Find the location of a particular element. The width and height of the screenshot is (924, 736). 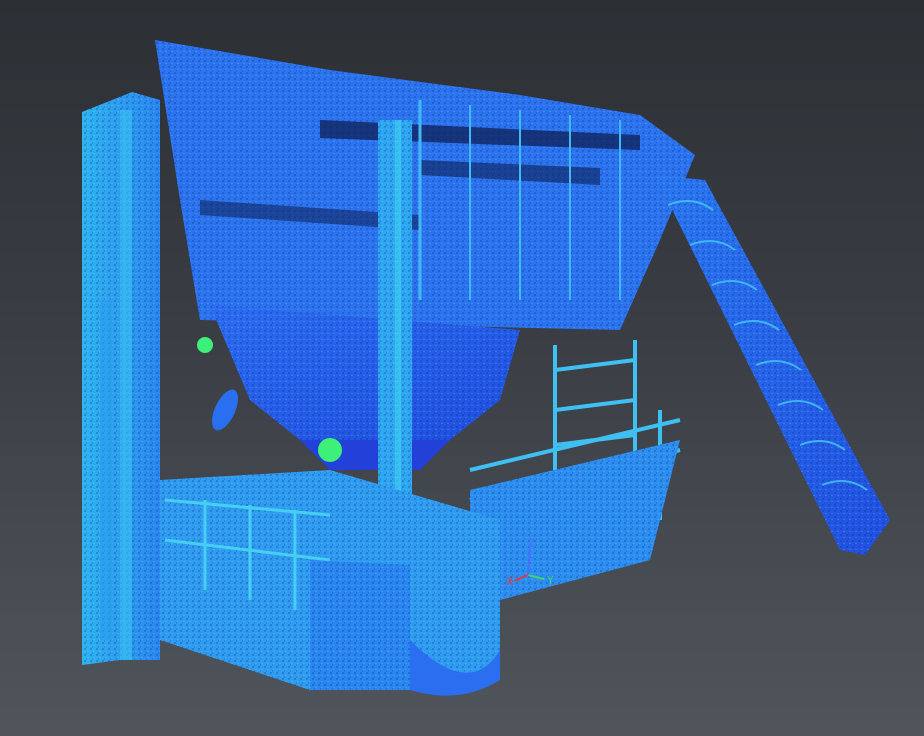

axis-z-label: Z is located at coordinates (532, 543).